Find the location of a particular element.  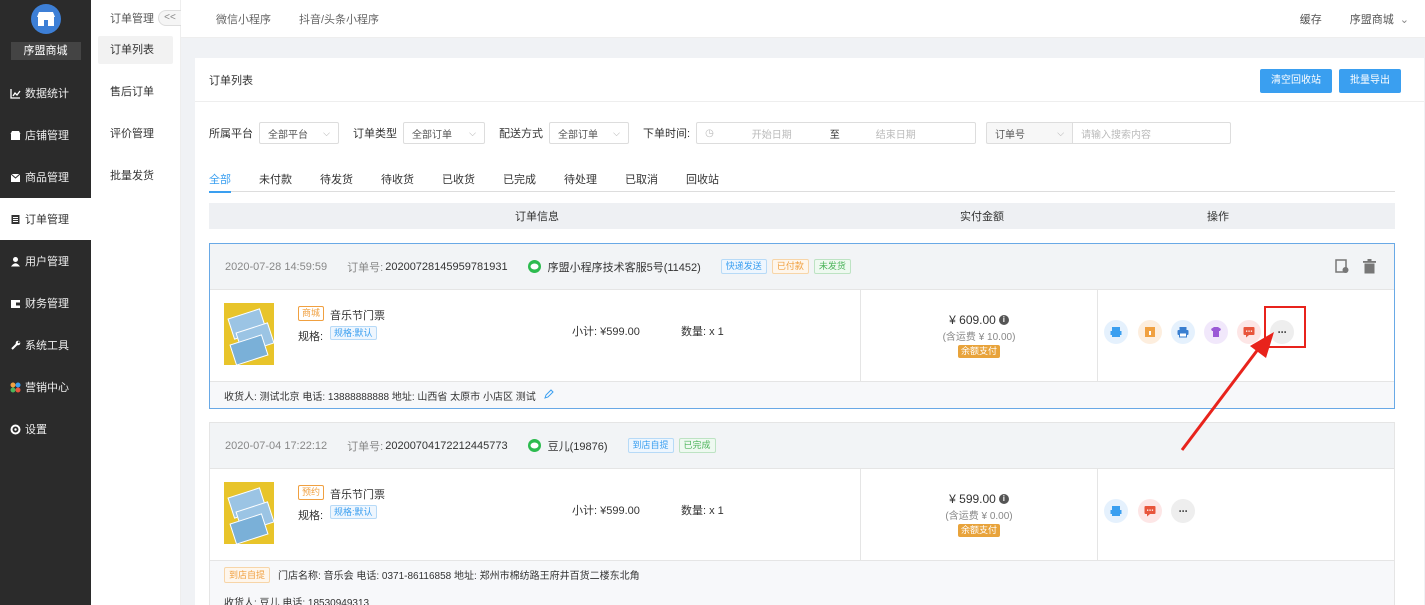

ship-package-icon is located at coordinates (1150, 332).